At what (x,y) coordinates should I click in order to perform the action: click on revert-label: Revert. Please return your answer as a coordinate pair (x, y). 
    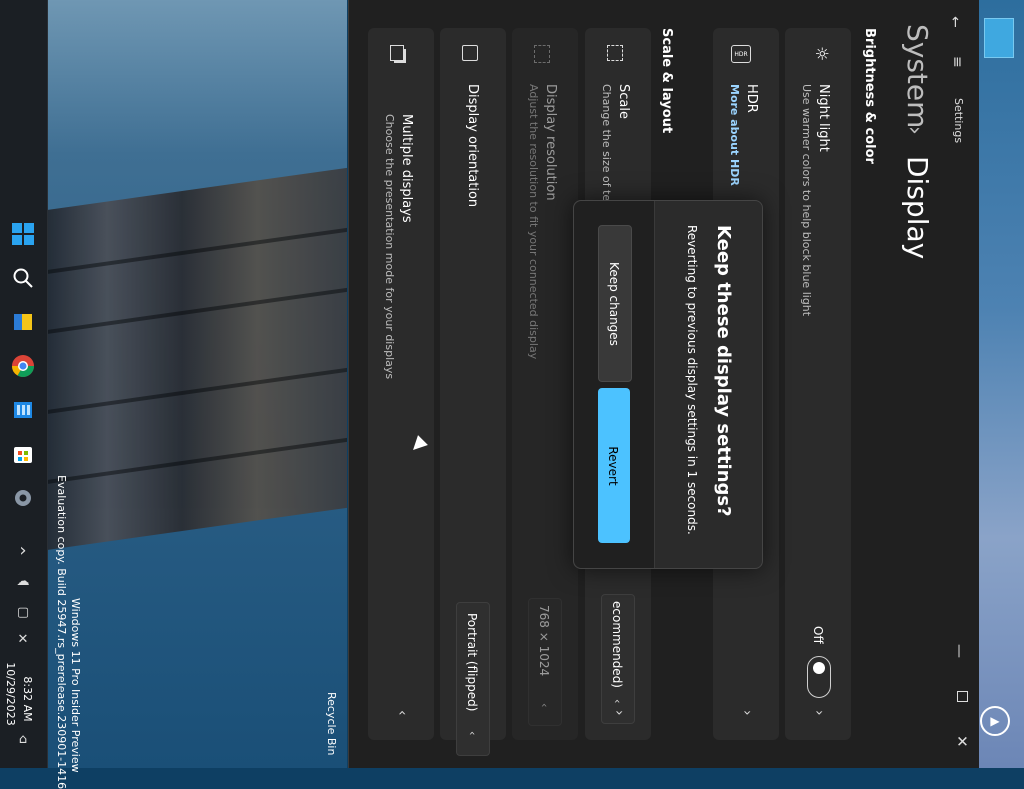
    Looking at the image, I should click on (613, 465).